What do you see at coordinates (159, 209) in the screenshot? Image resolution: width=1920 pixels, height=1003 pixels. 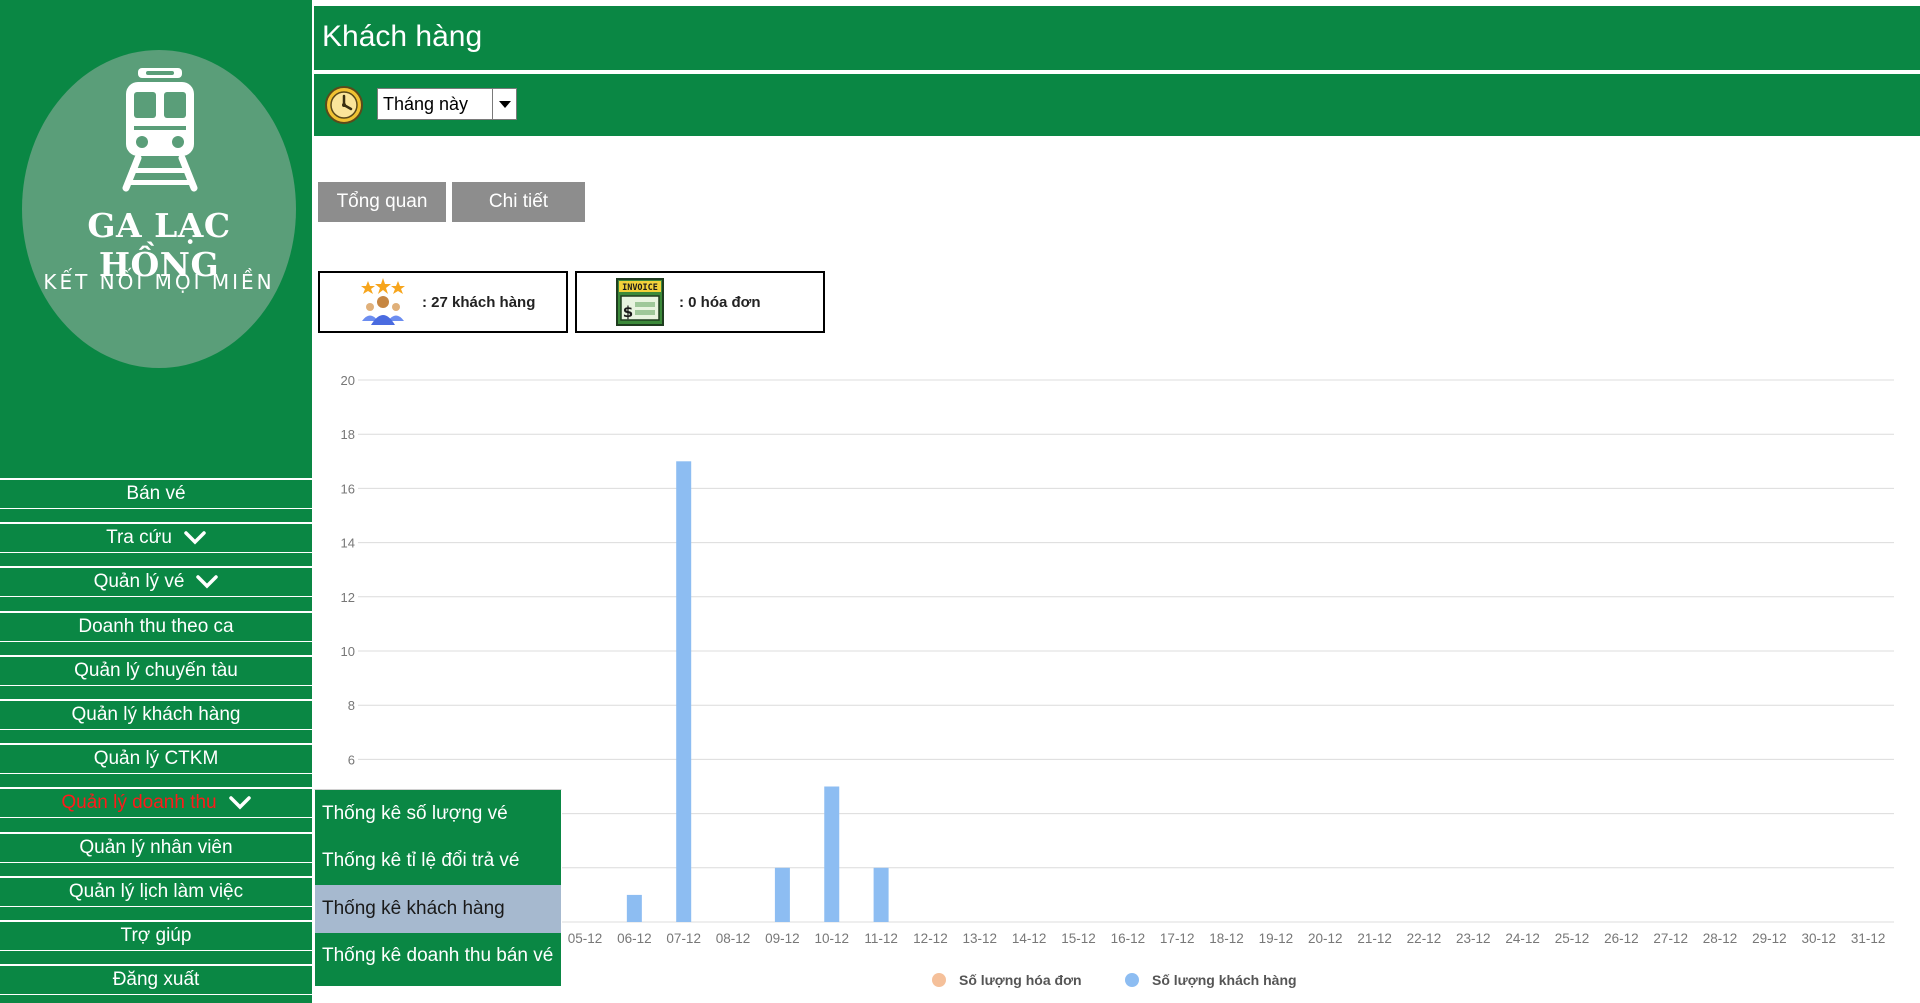 I see `brand-logo: GA LẠC HỒNG KẾT NỐI MỌI MIỀN` at bounding box center [159, 209].